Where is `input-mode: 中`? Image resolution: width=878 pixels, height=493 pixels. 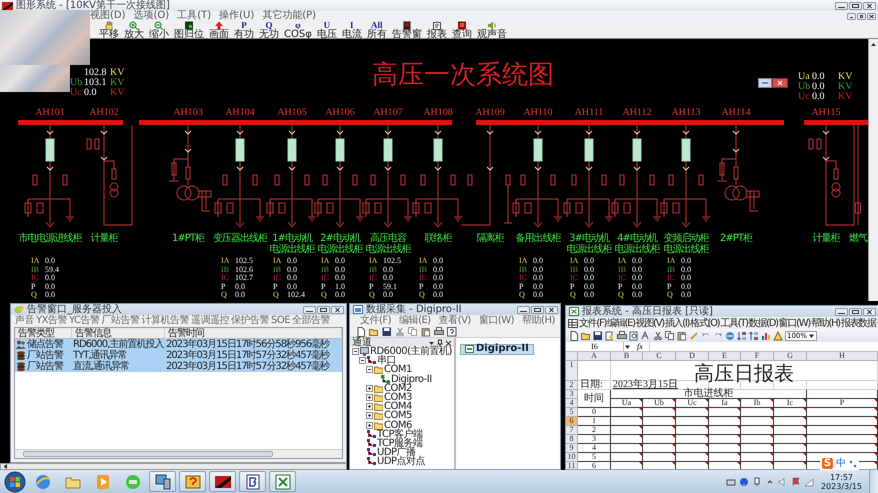 input-mode: 中 is located at coordinates (841, 463).